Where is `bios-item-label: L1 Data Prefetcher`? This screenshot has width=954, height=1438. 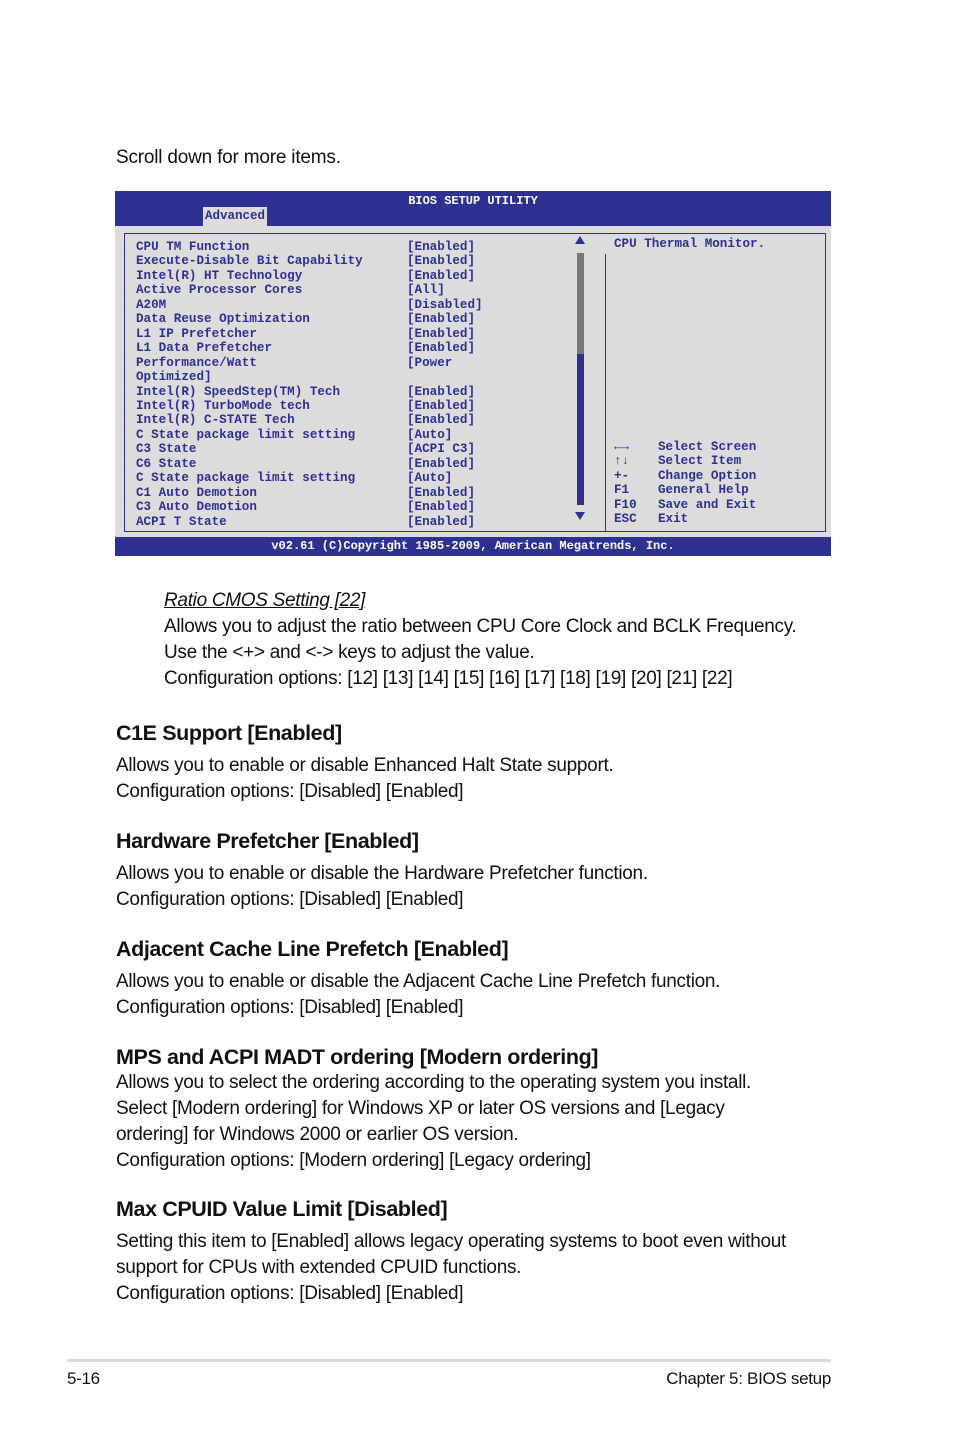
bios-item-label: L1 Data Prefetcher is located at coordinates (204, 348).